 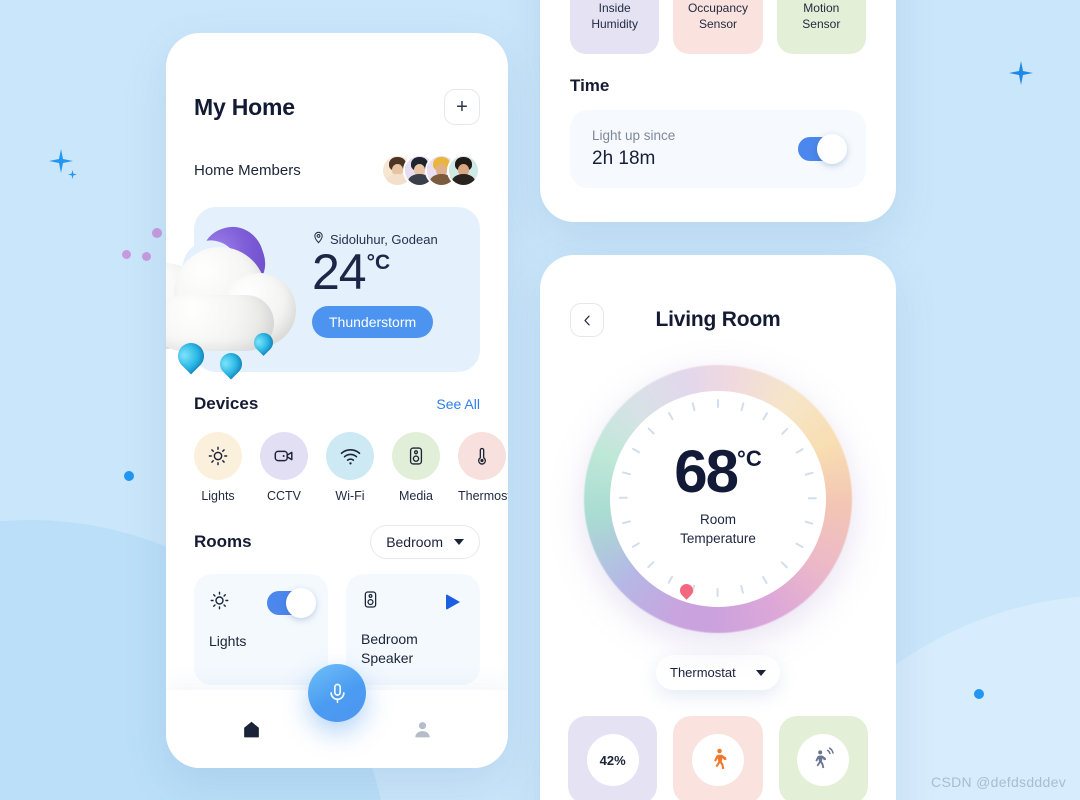 I want to click on video-camera-icon, so click(x=284, y=456).